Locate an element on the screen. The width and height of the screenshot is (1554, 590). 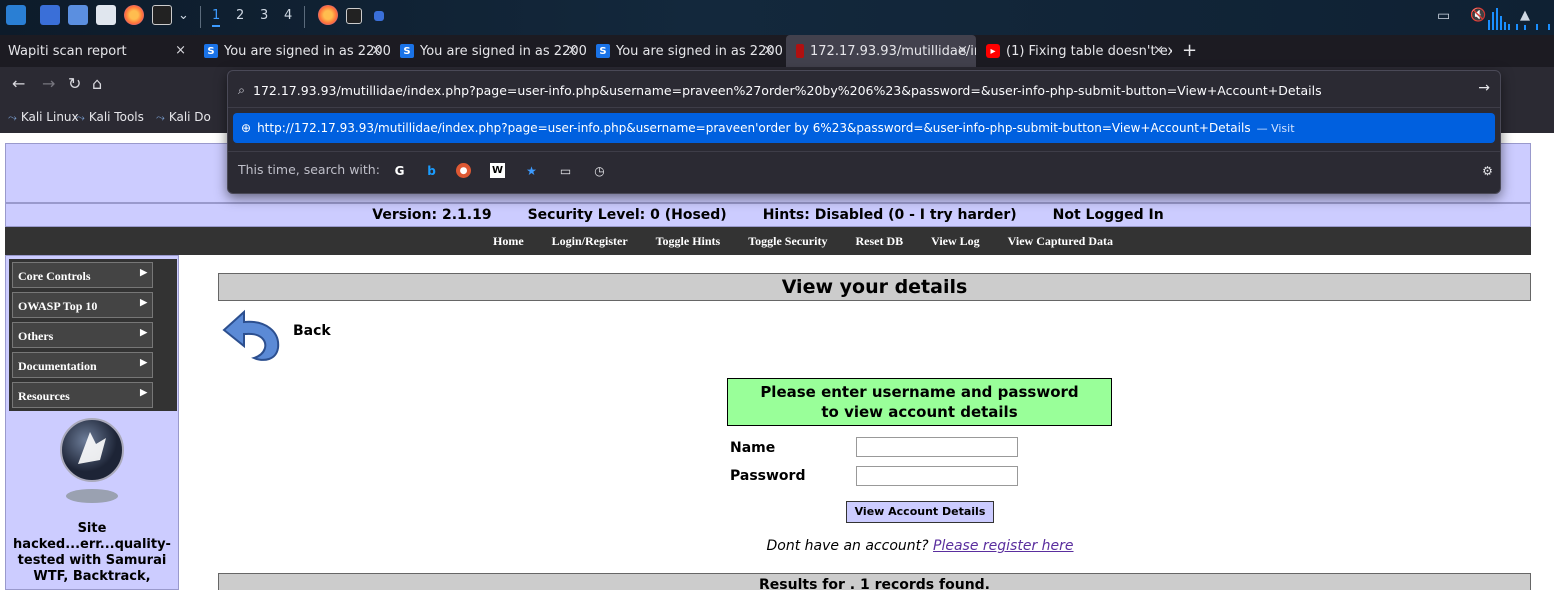
file-manager-icon is located at coordinates (78, 15).